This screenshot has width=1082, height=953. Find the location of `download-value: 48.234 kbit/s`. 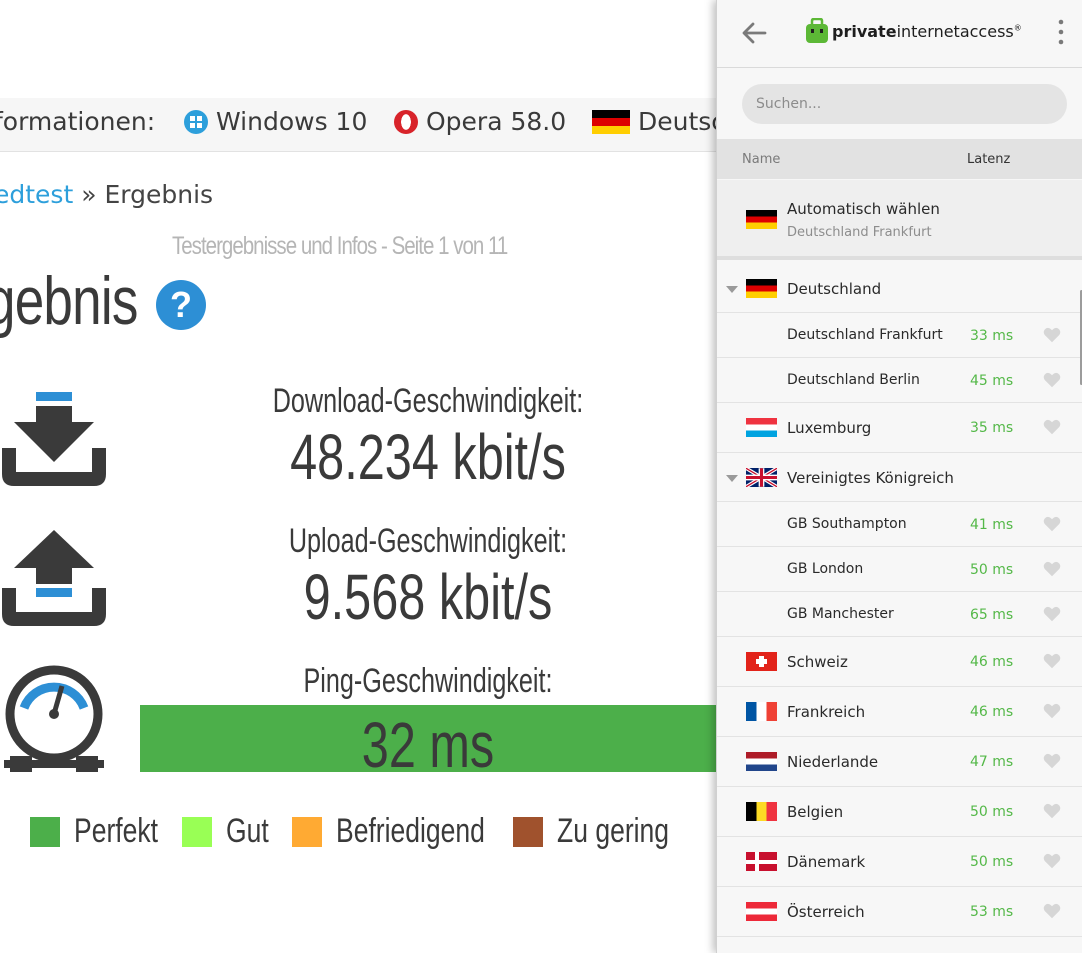

download-value: 48.234 kbit/s is located at coordinates (428, 457).